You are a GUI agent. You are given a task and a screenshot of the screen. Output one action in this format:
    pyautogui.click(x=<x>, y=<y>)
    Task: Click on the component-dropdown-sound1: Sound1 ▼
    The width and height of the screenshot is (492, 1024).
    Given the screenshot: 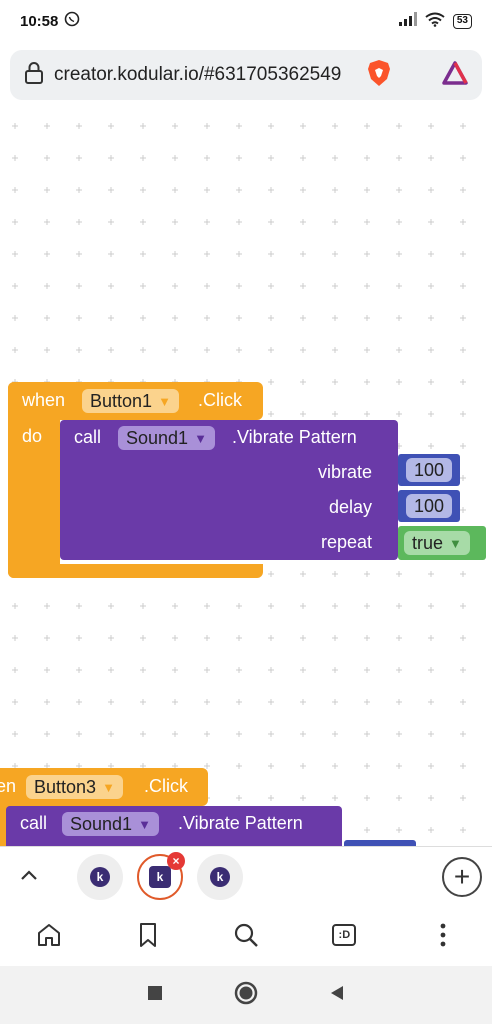 What is the action you would take?
    pyautogui.click(x=166, y=438)
    